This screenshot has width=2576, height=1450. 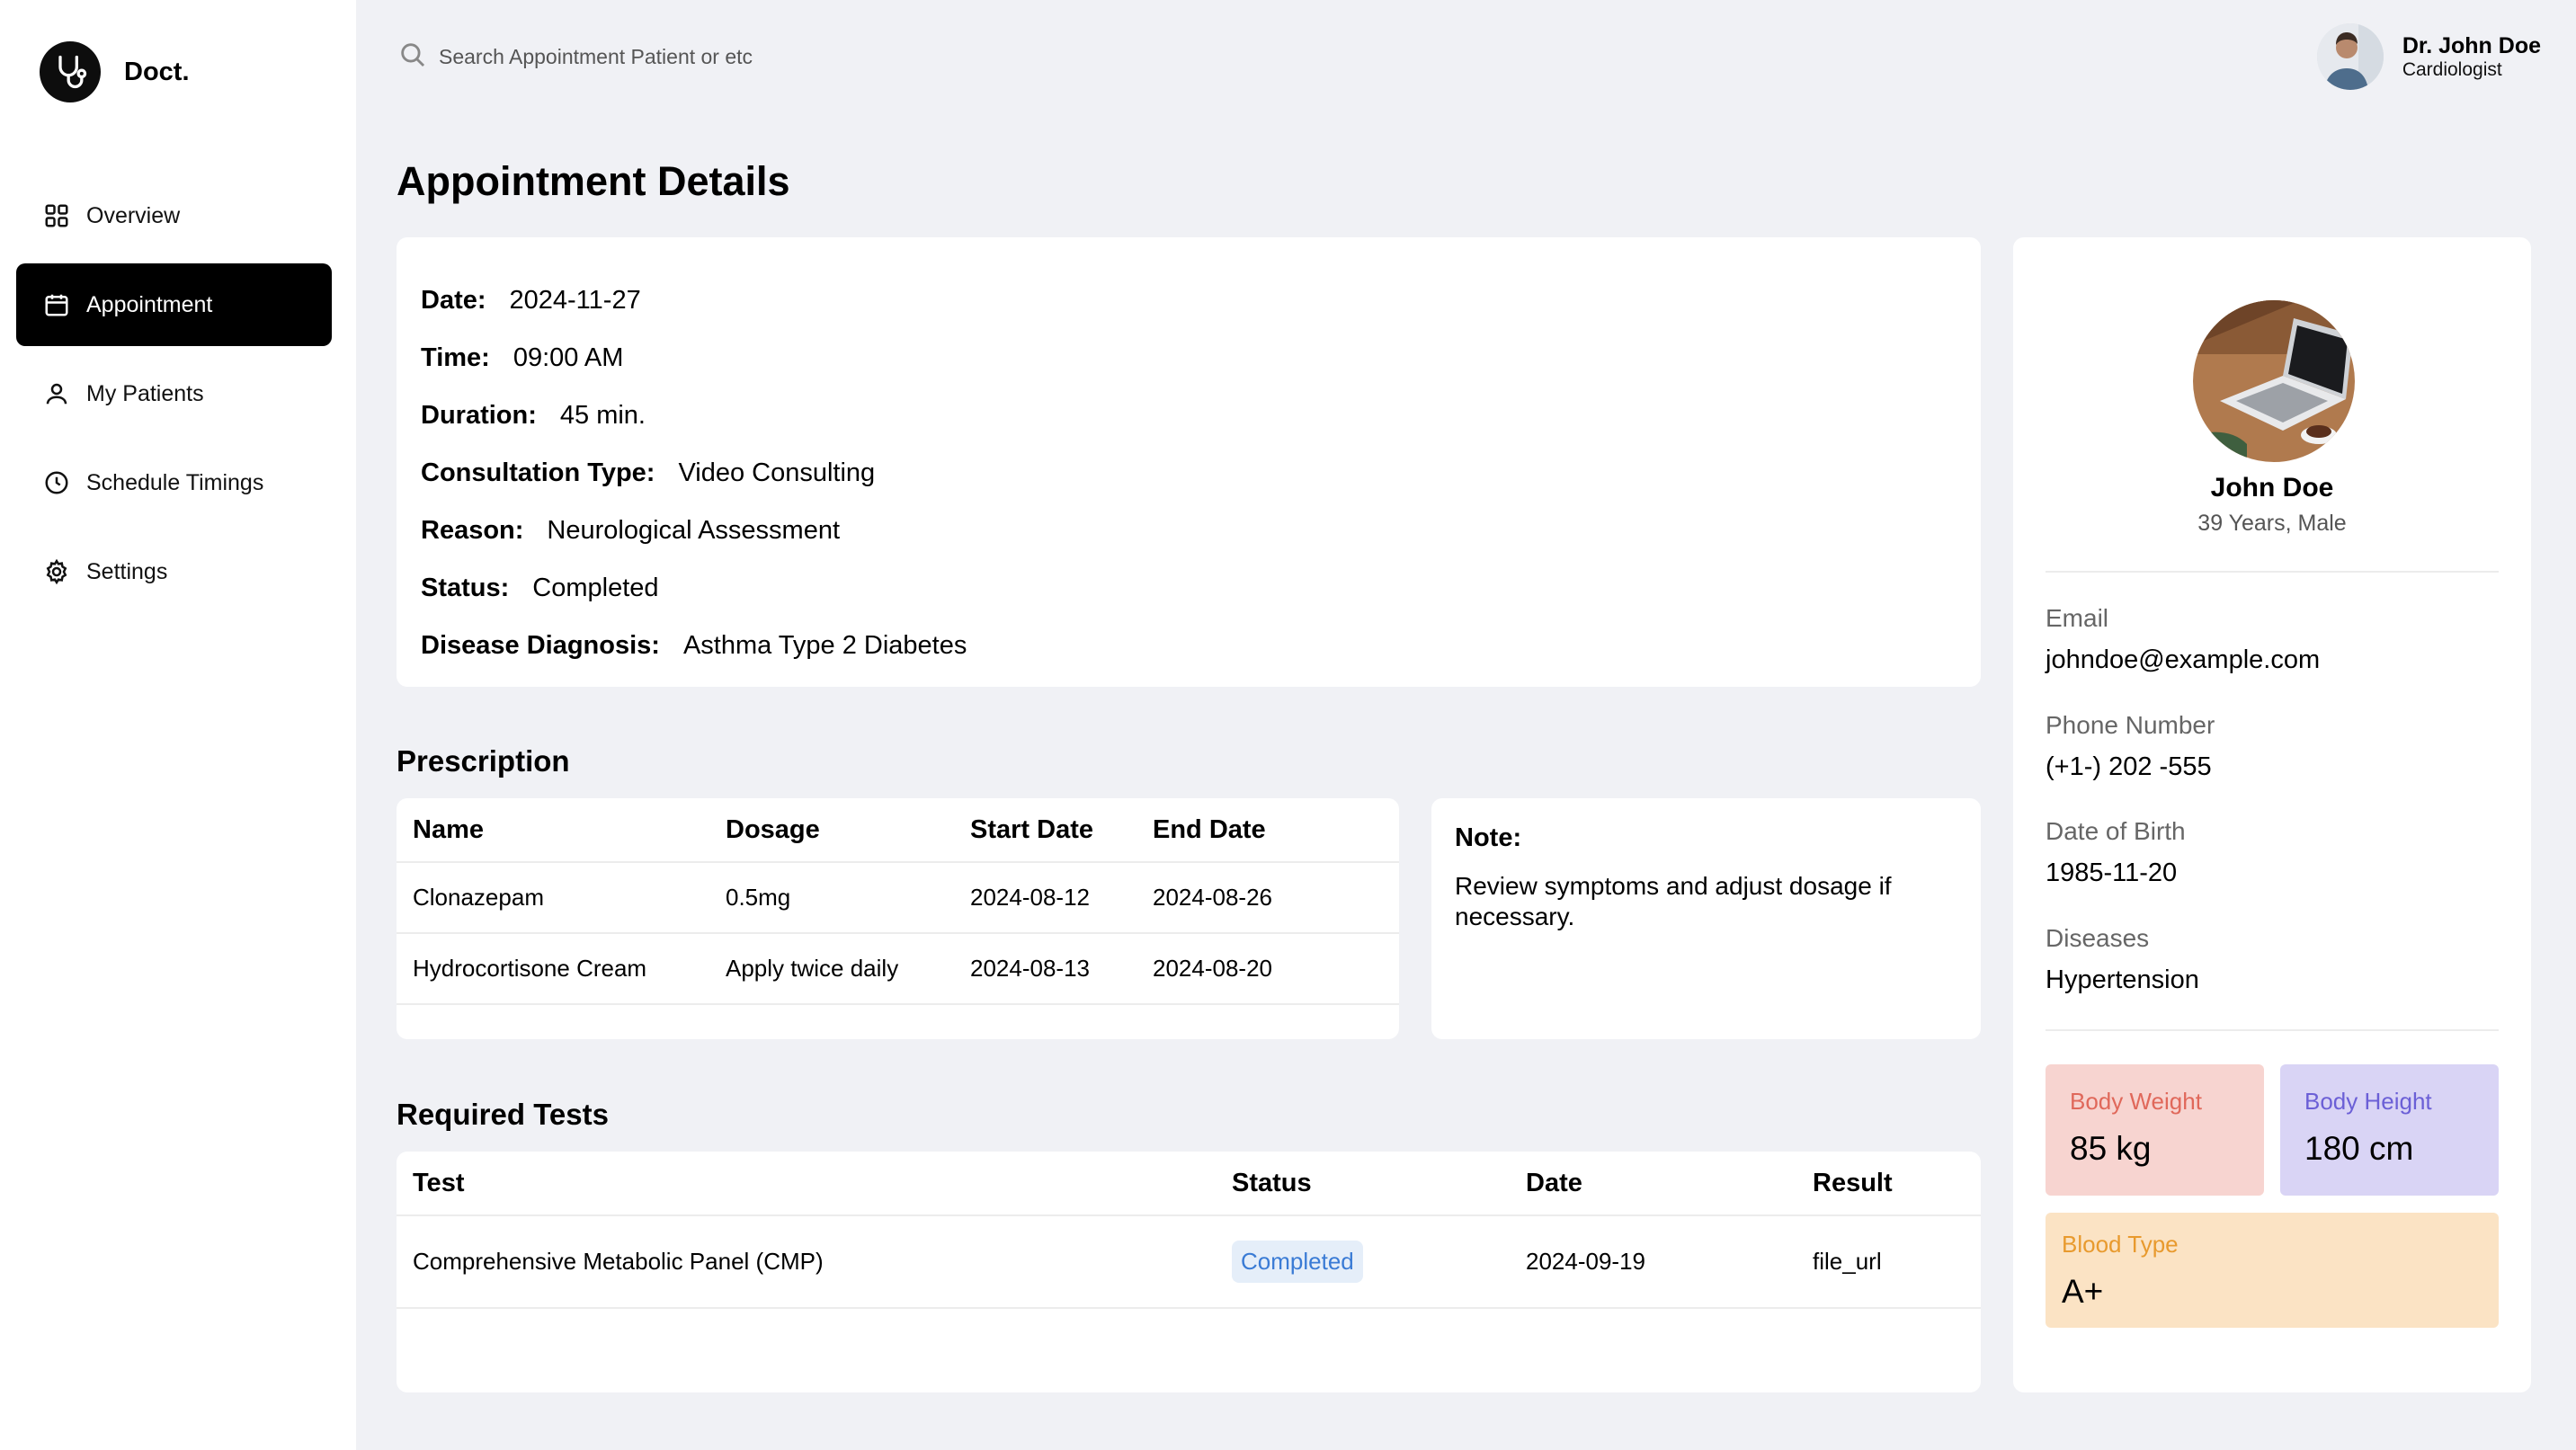 What do you see at coordinates (1297, 1262) in the screenshot?
I see `status-badge: Completed` at bounding box center [1297, 1262].